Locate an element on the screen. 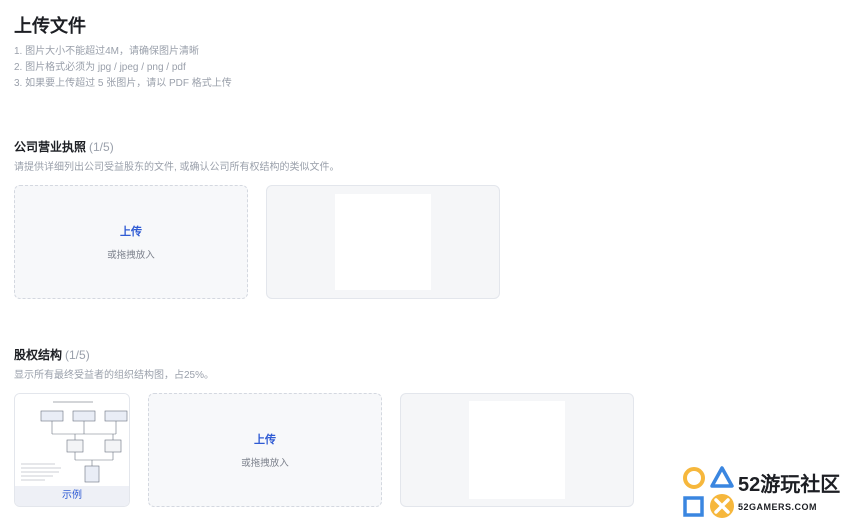 The image size is (858, 526). rule-item: 3. 如果要上传超过 5 张图片，请以 PDF 格式上传 is located at coordinates (123, 83).